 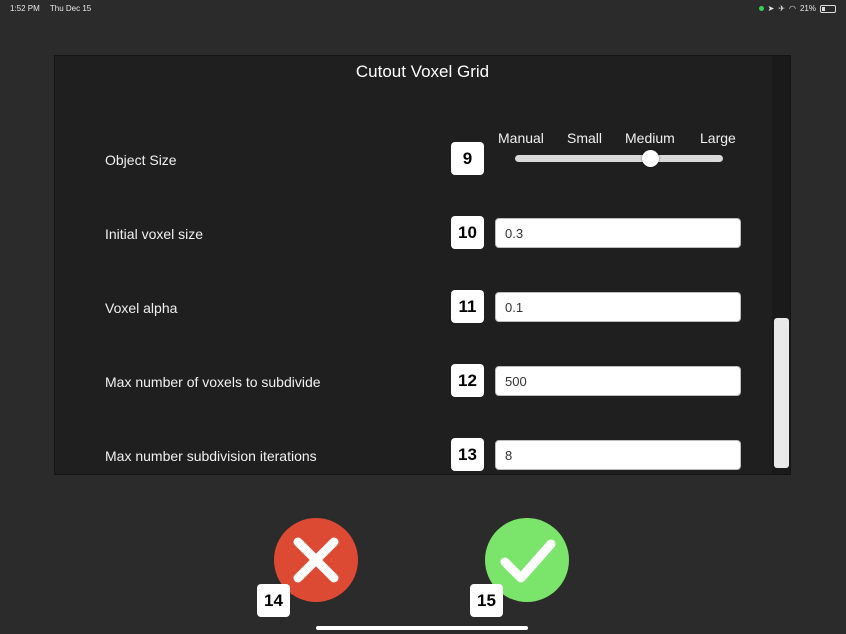 What do you see at coordinates (467, 232) in the screenshot?
I see `badge-initial-voxel-size: 10` at bounding box center [467, 232].